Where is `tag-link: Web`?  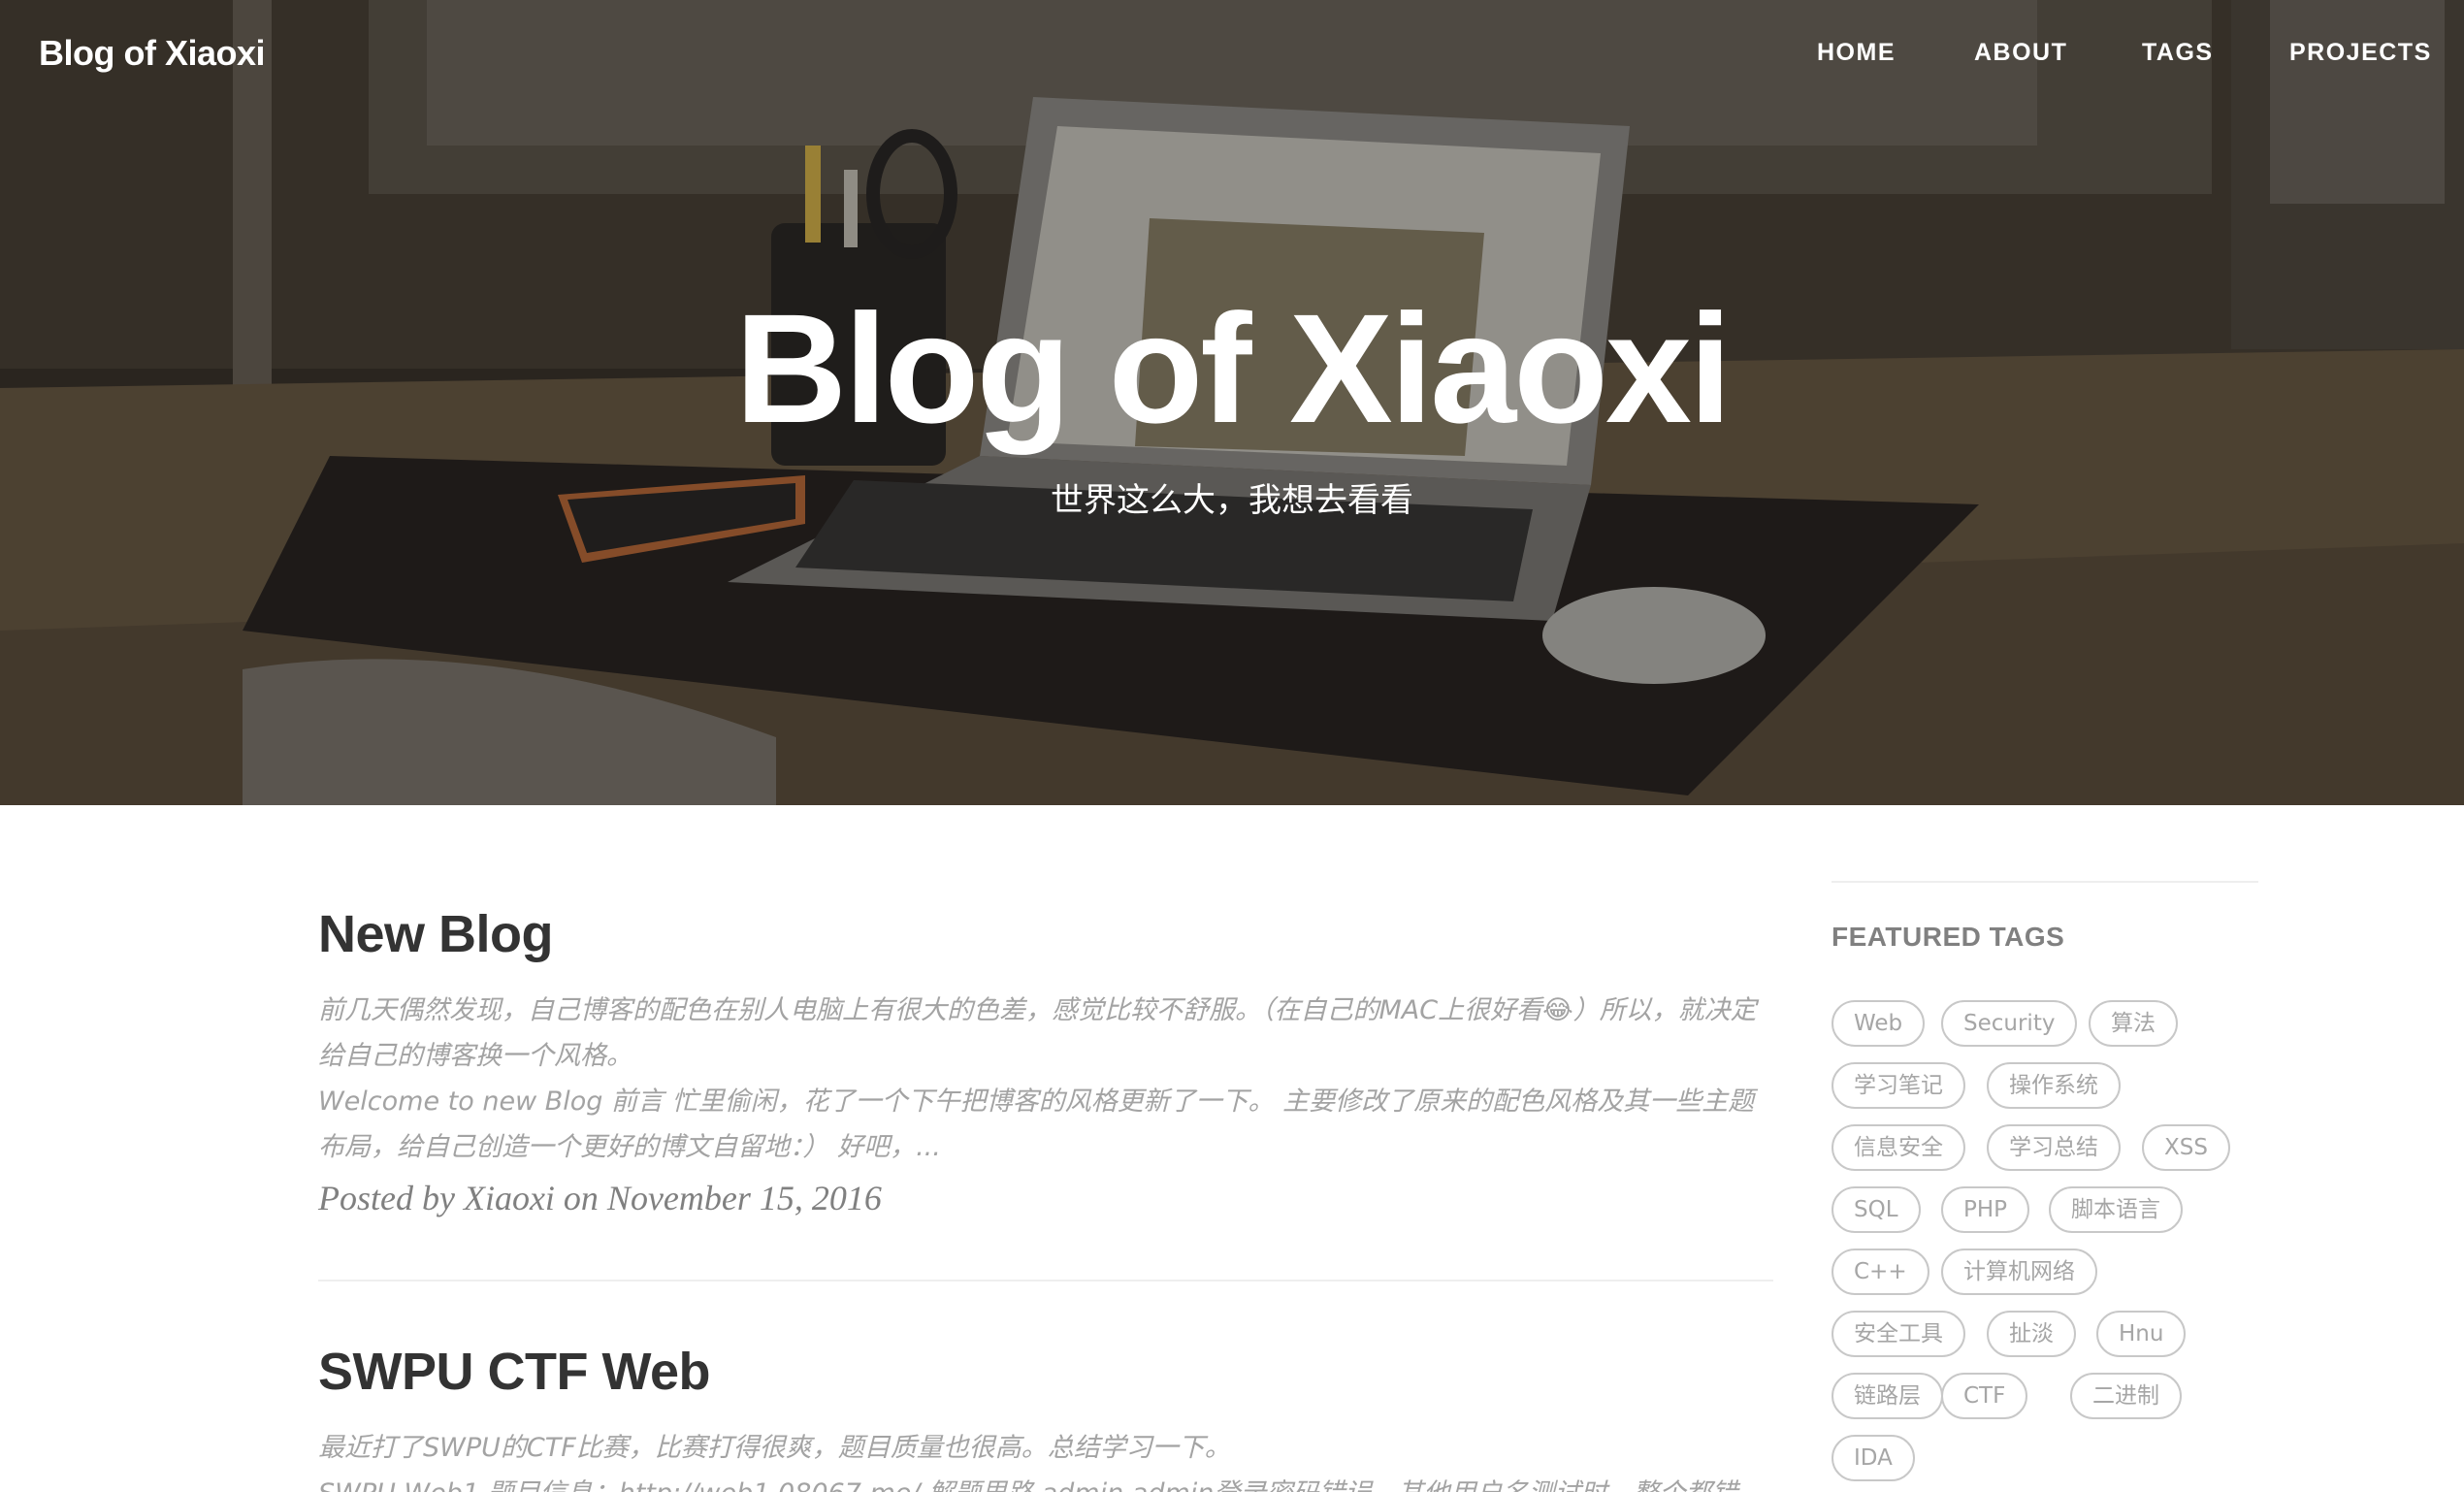 tag-link: Web is located at coordinates (1879, 1023).